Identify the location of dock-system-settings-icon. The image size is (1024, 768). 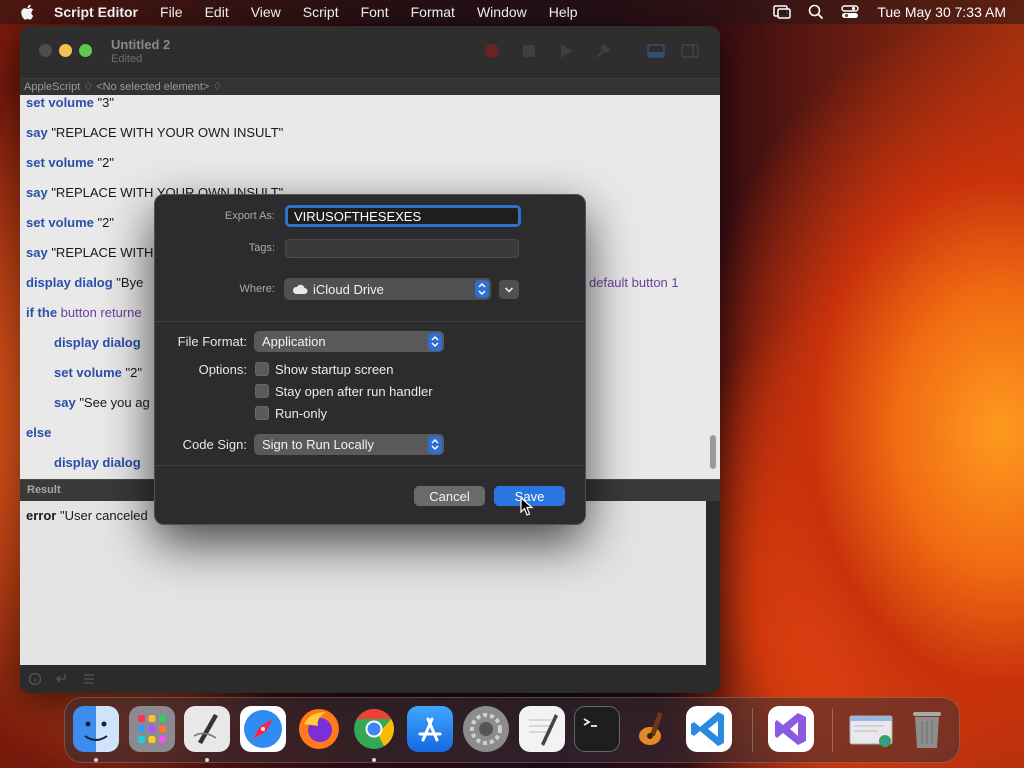
(486, 729).